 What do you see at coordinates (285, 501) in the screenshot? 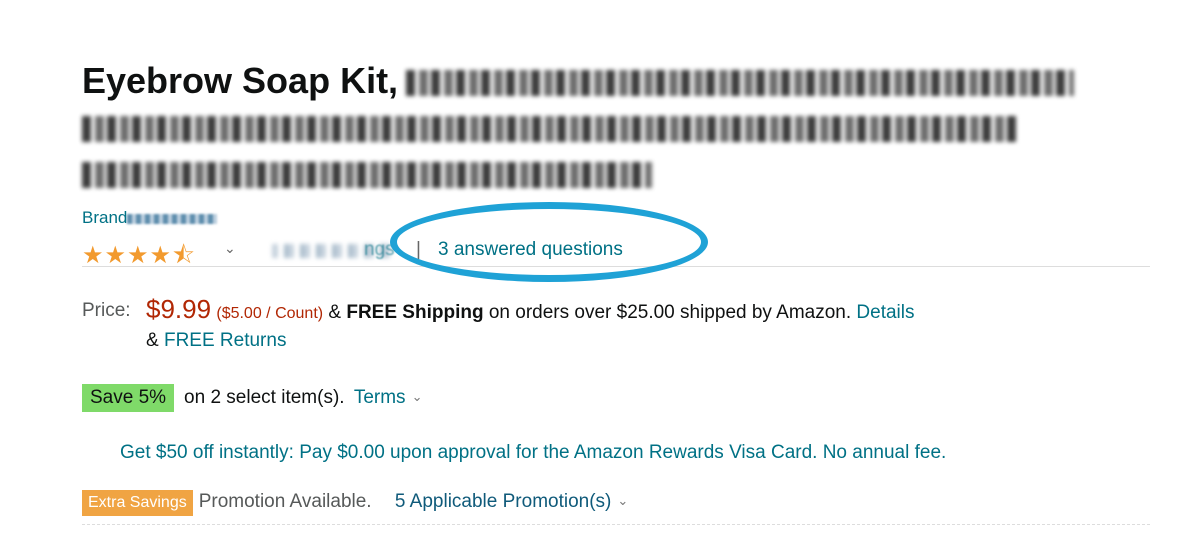
I see `promotion-available-text: Promotion Available.` at bounding box center [285, 501].